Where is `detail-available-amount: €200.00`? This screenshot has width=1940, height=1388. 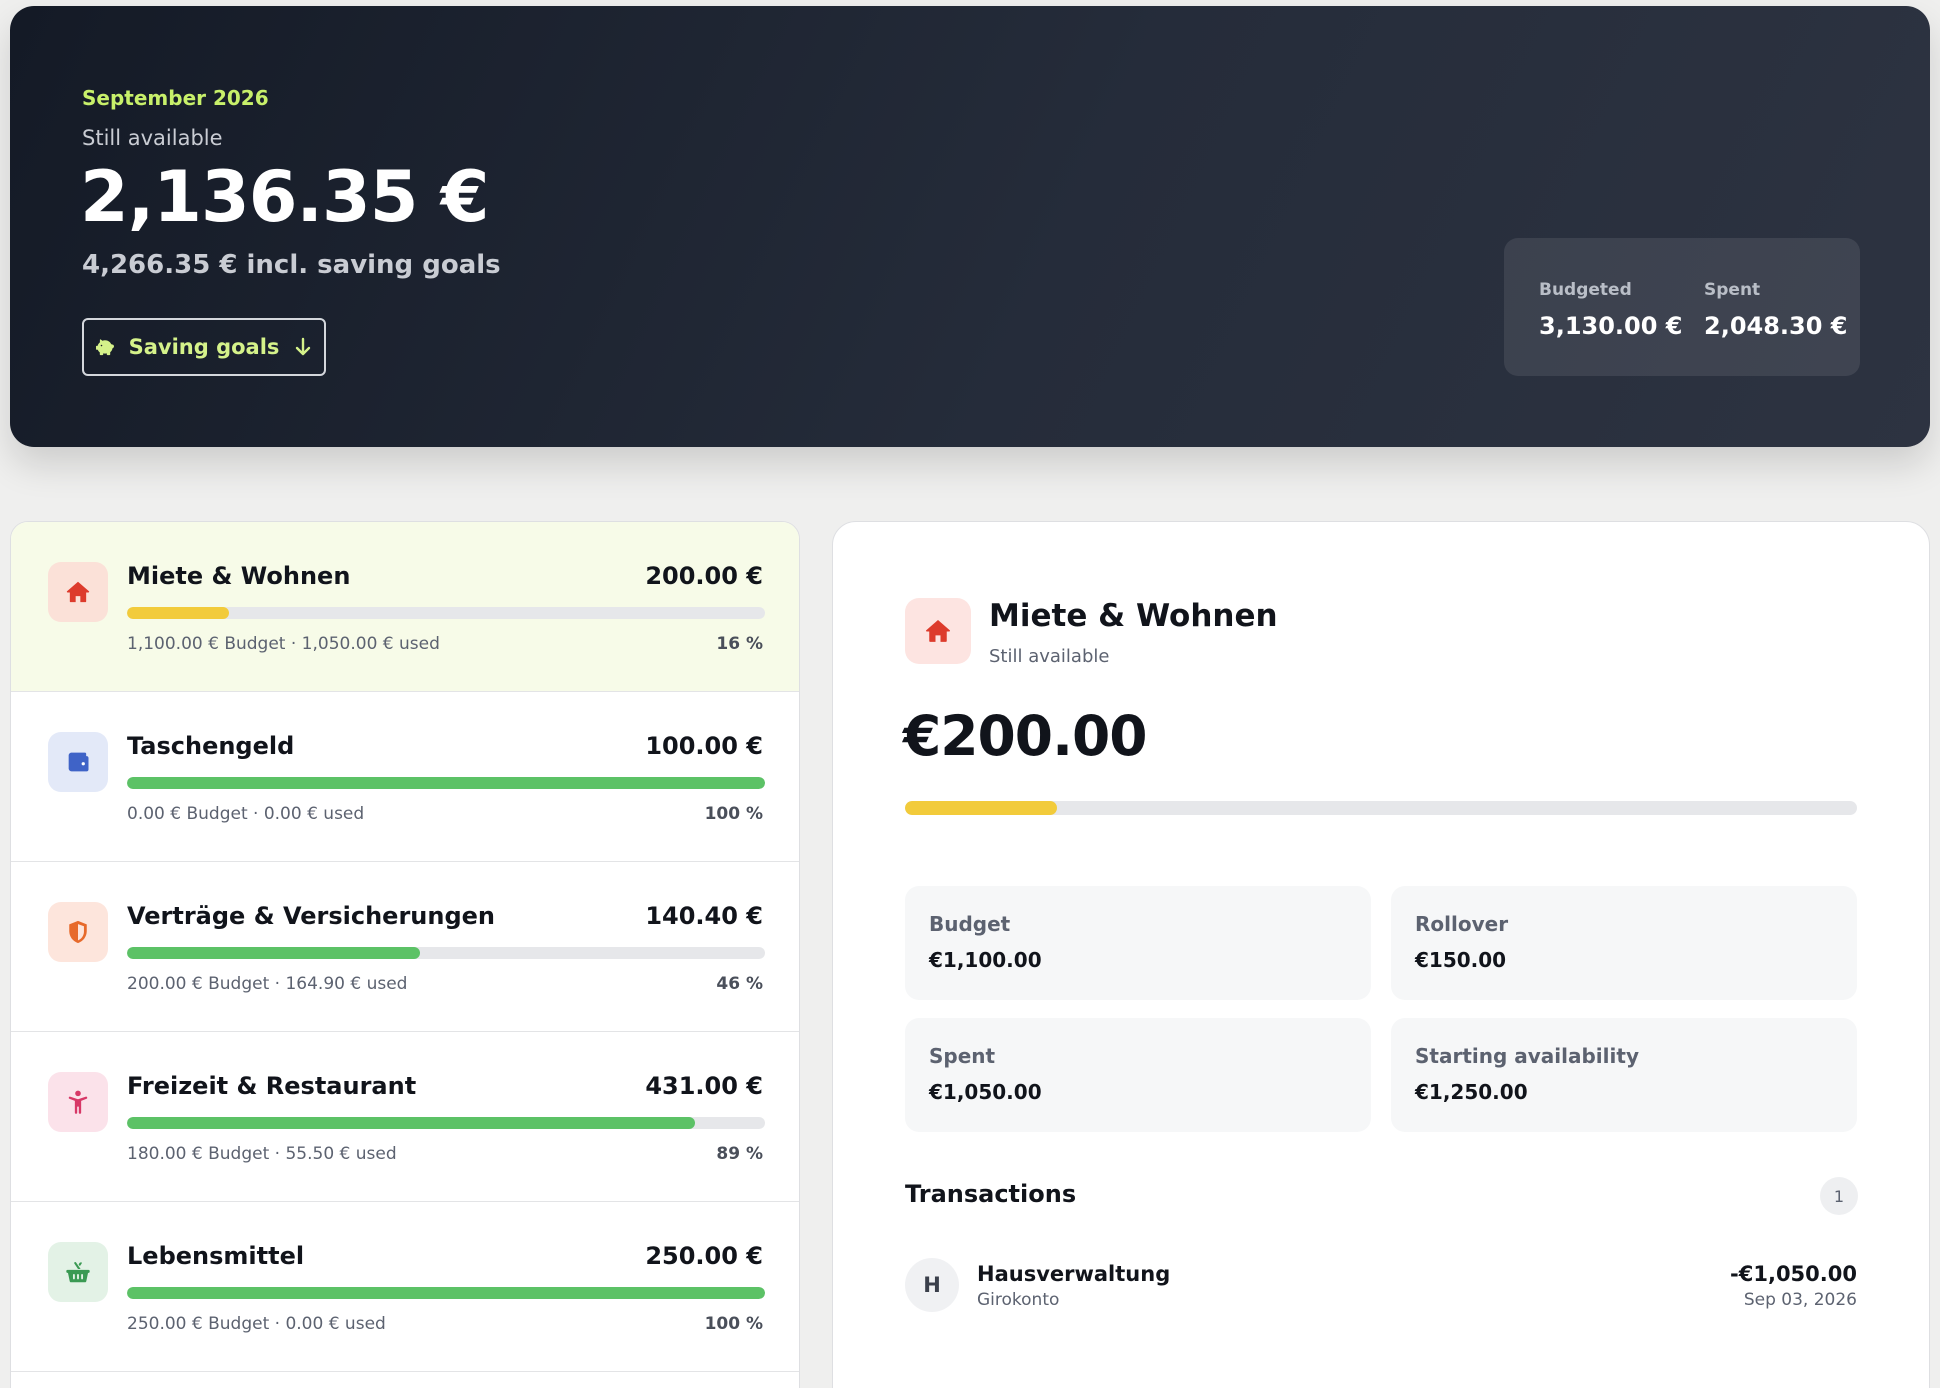
detail-available-amount: €200.00 is located at coordinates (1025, 736).